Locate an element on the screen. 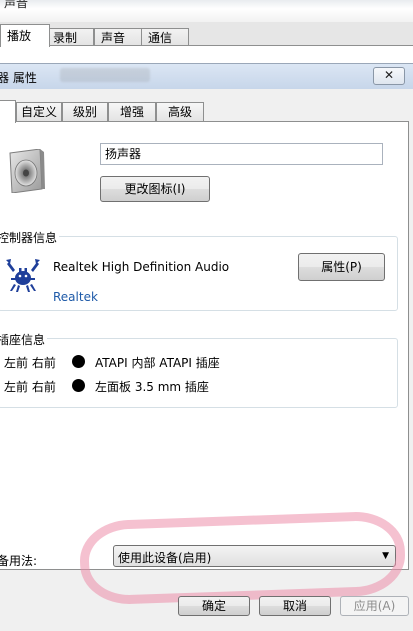 The width and height of the screenshot is (413, 631). cancel-button: 取消 is located at coordinates (295, 606).